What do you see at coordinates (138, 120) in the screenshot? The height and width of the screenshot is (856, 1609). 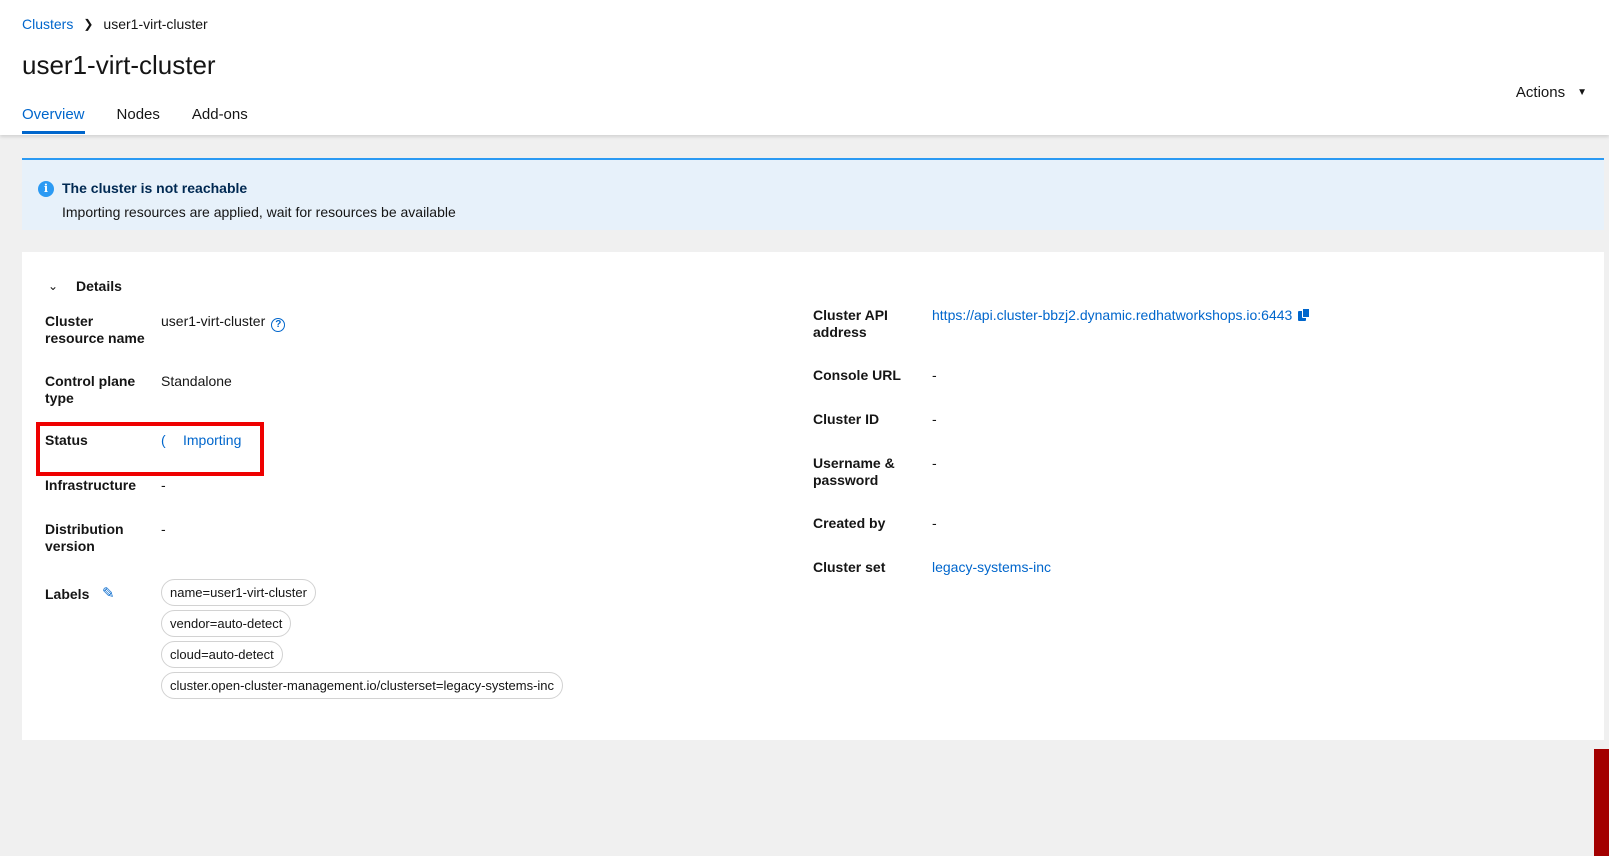 I see `tab-nodes: Nodes` at bounding box center [138, 120].